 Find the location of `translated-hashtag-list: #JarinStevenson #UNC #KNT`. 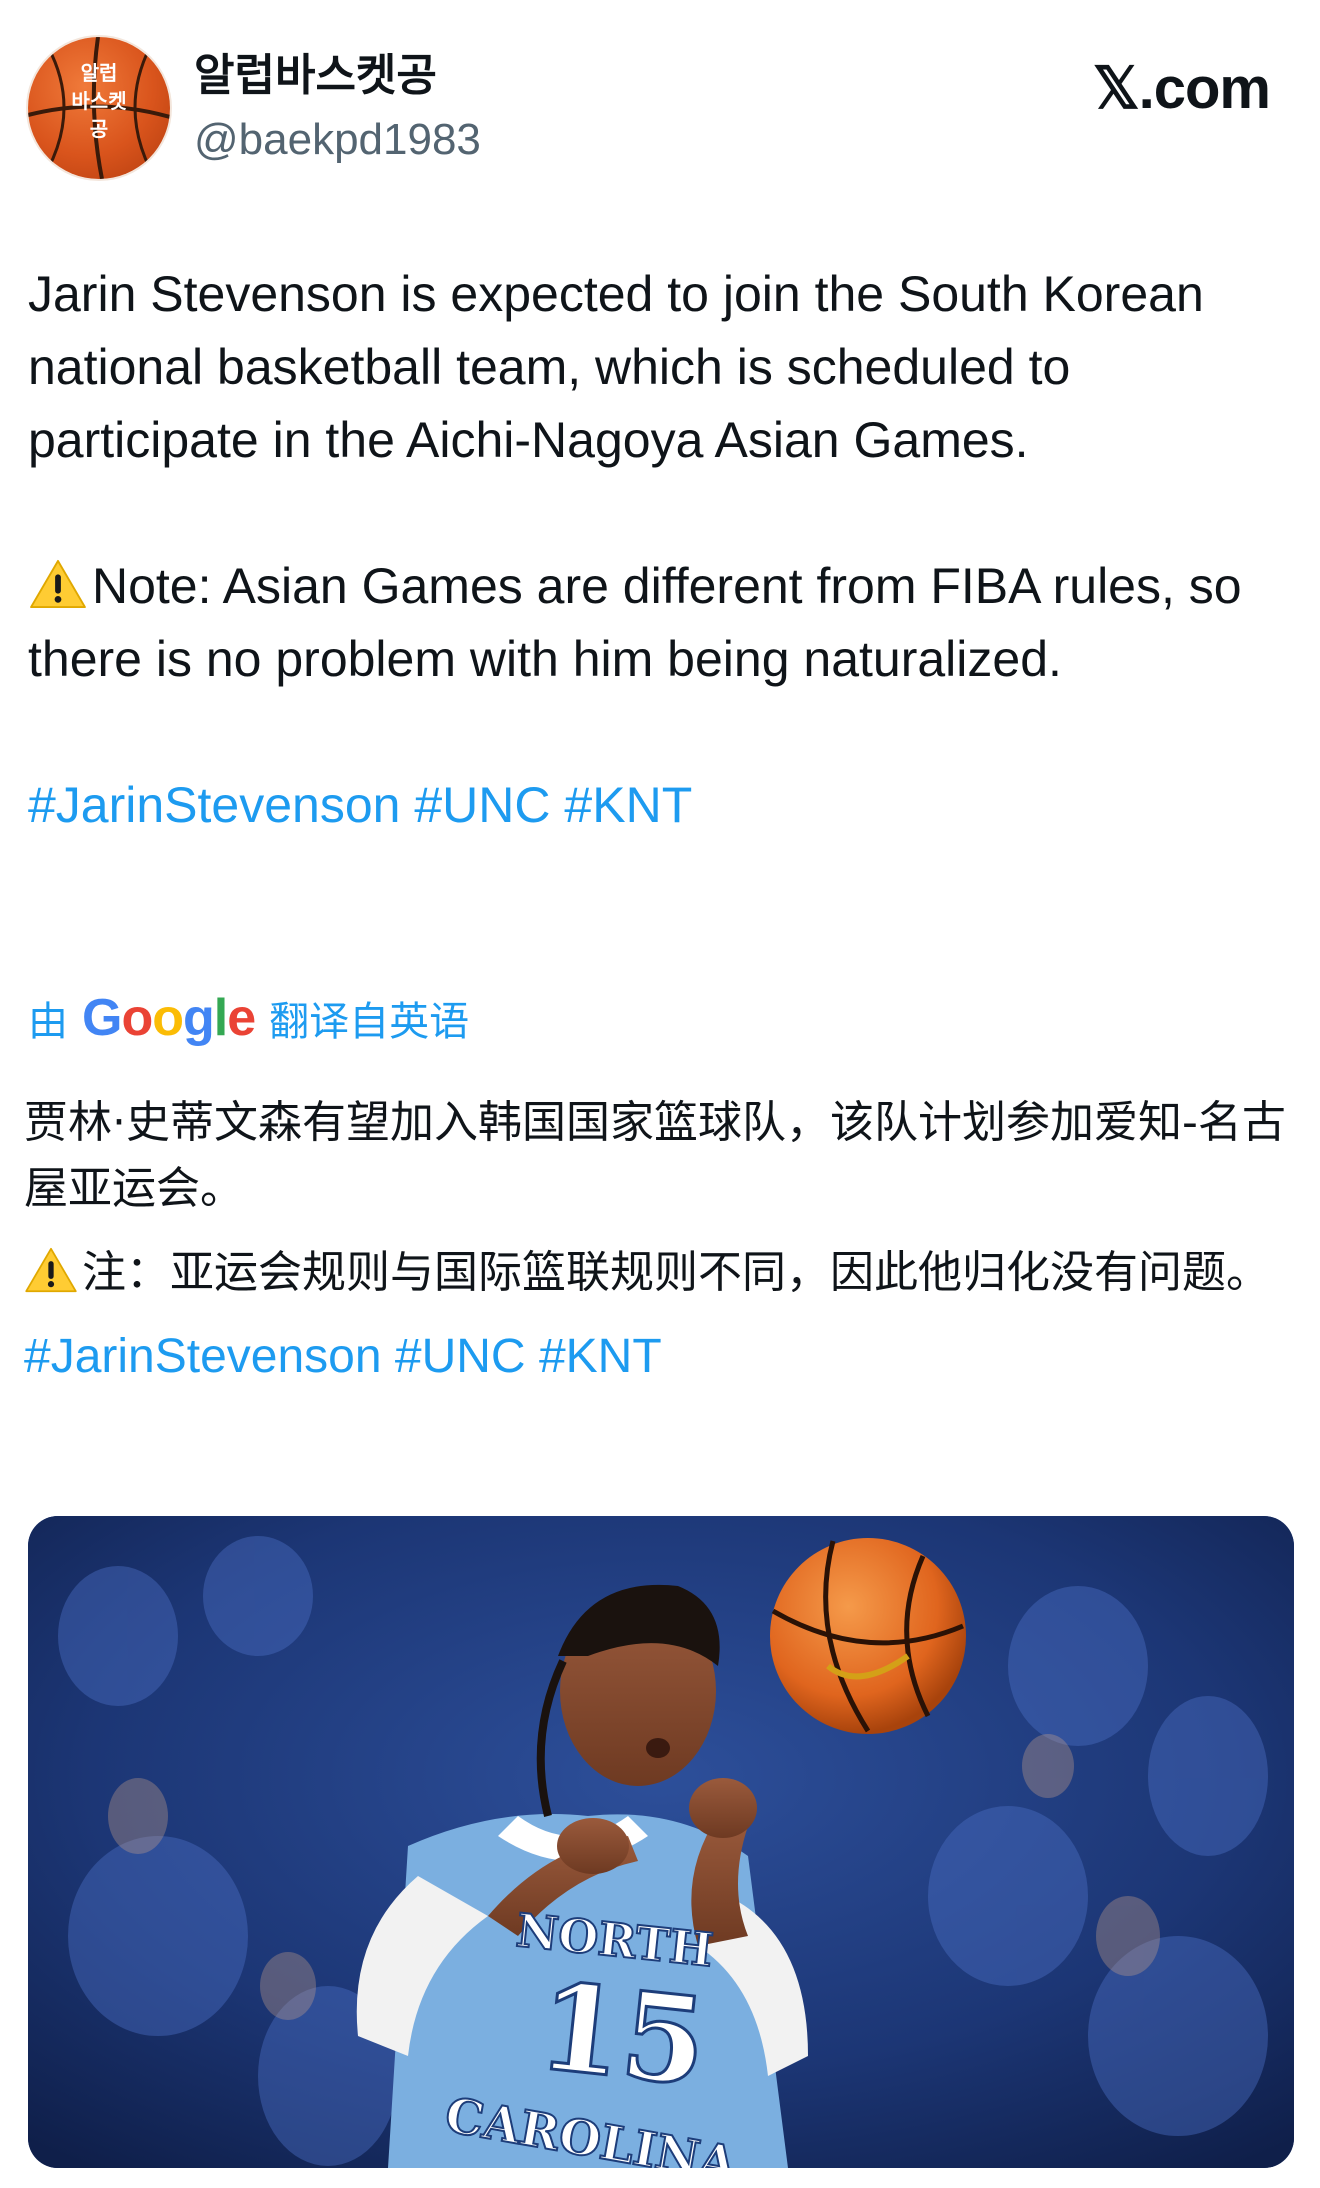

translated-hashtag-list: #JarinStevenson #UNC #KNT is located at coordinates (659, 1357).